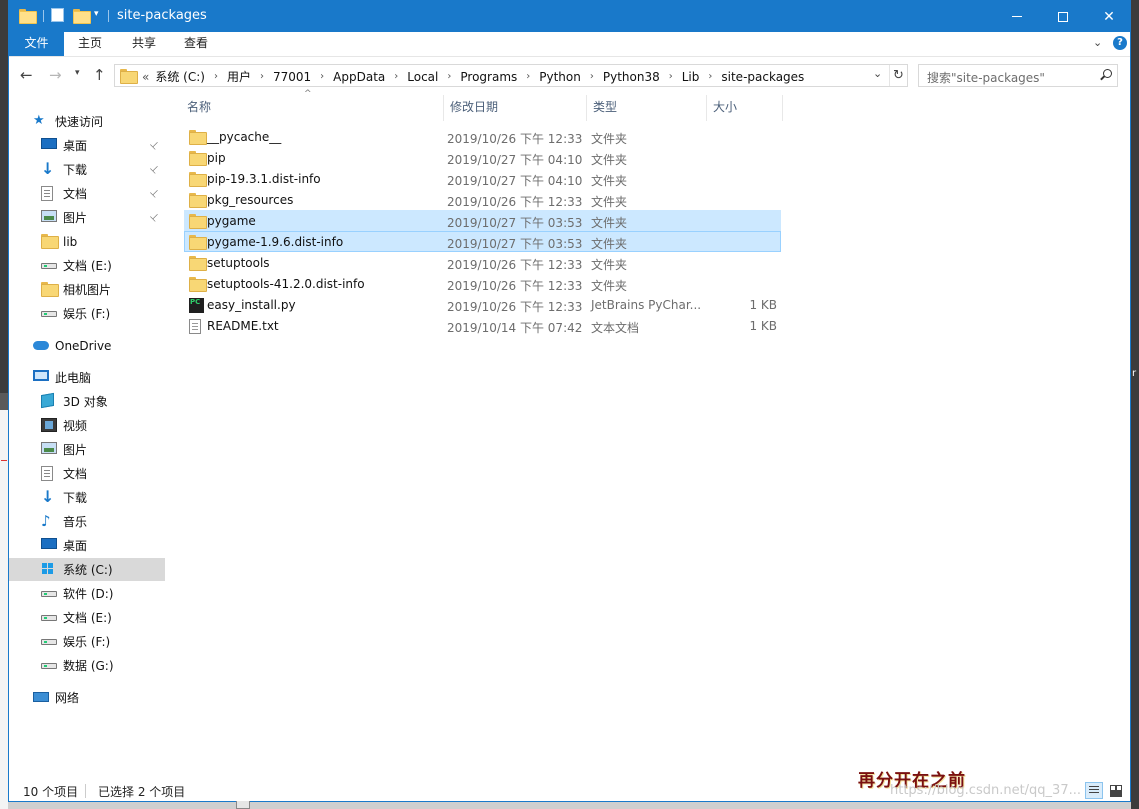 The width and height of the screenshot is (1139, 809). What do you see at coordinates (87, 193) in the screenshot?
I see `sidebar-item: 文档 ⊥` at bounding box center [87, 193].